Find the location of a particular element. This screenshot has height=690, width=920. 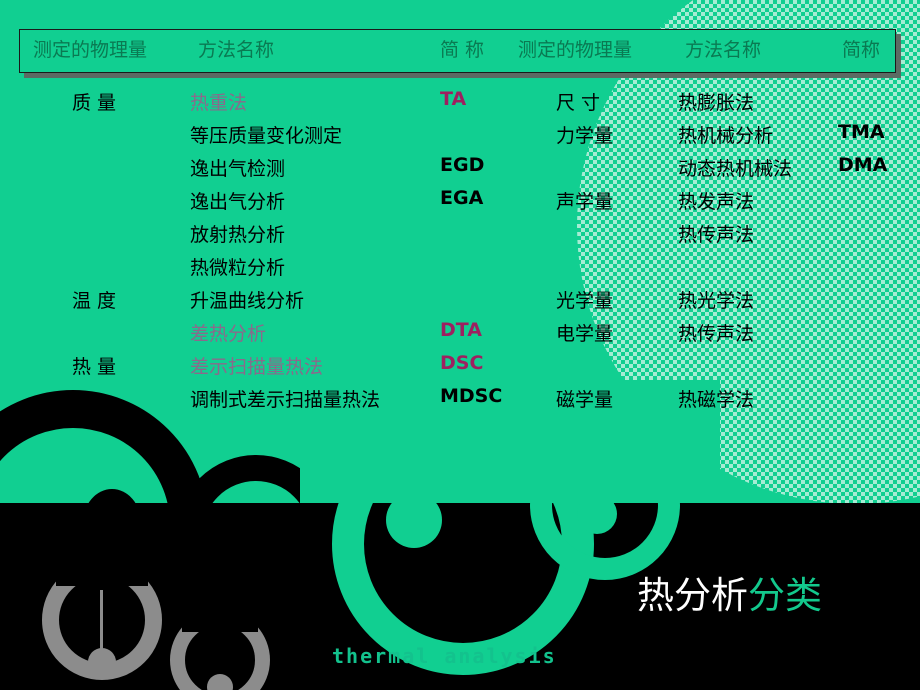

table-cell-quantity-right: 尺 寸 is located at coordinates (578, 103).